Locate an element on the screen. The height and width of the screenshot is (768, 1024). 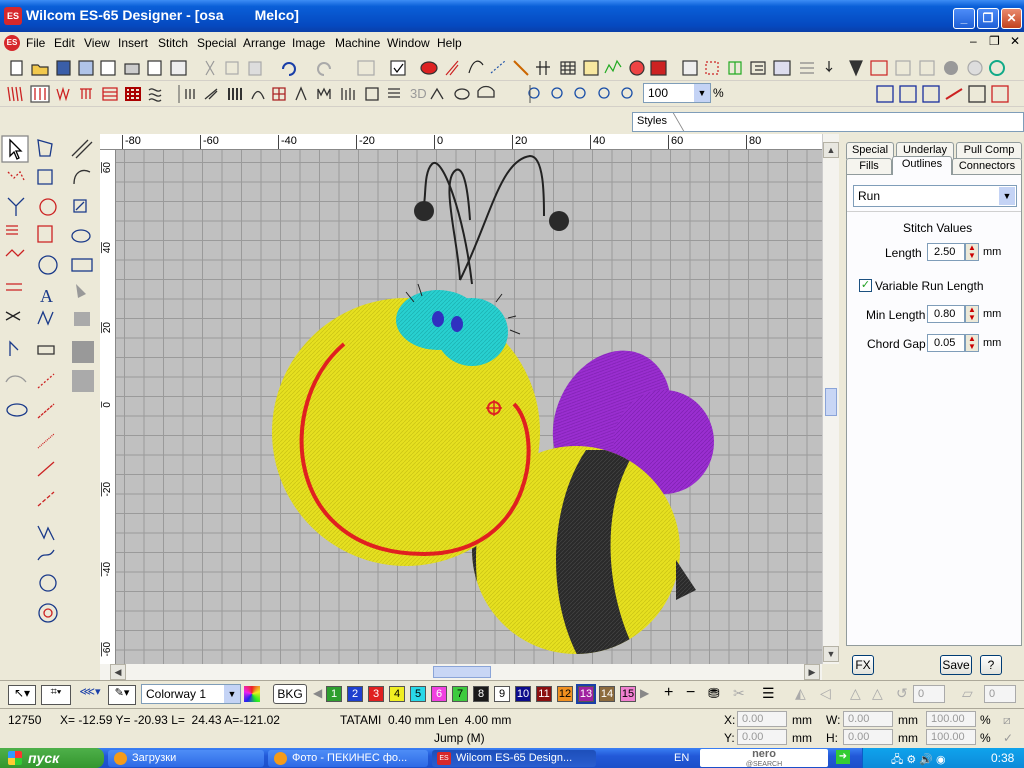
styles-bar: Styles is located at coordinates (828, 122).